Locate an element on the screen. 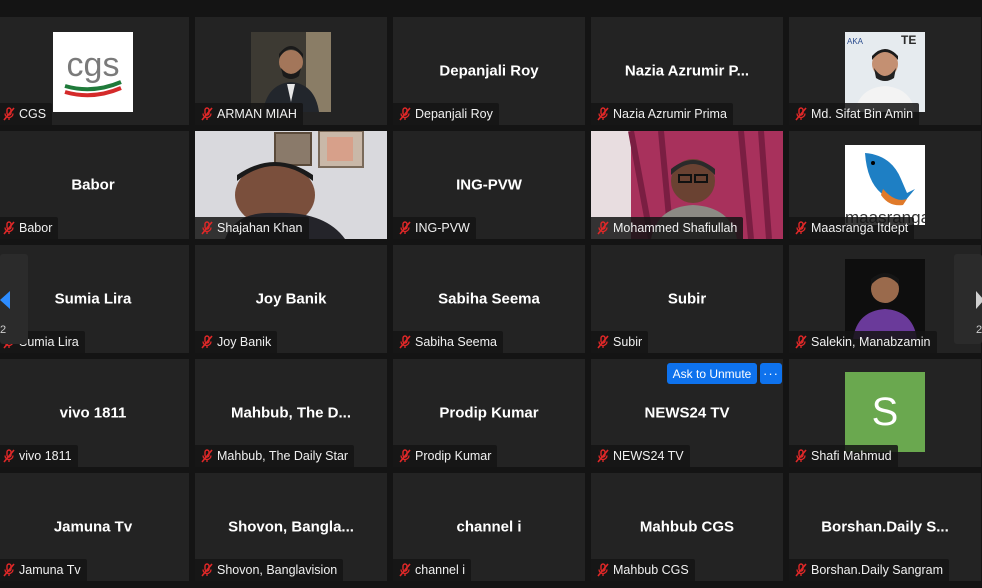 Image resolution: width=982 pixels, height=588 pixels. participant-name-label: Babor is located at coordinates (29, 228).